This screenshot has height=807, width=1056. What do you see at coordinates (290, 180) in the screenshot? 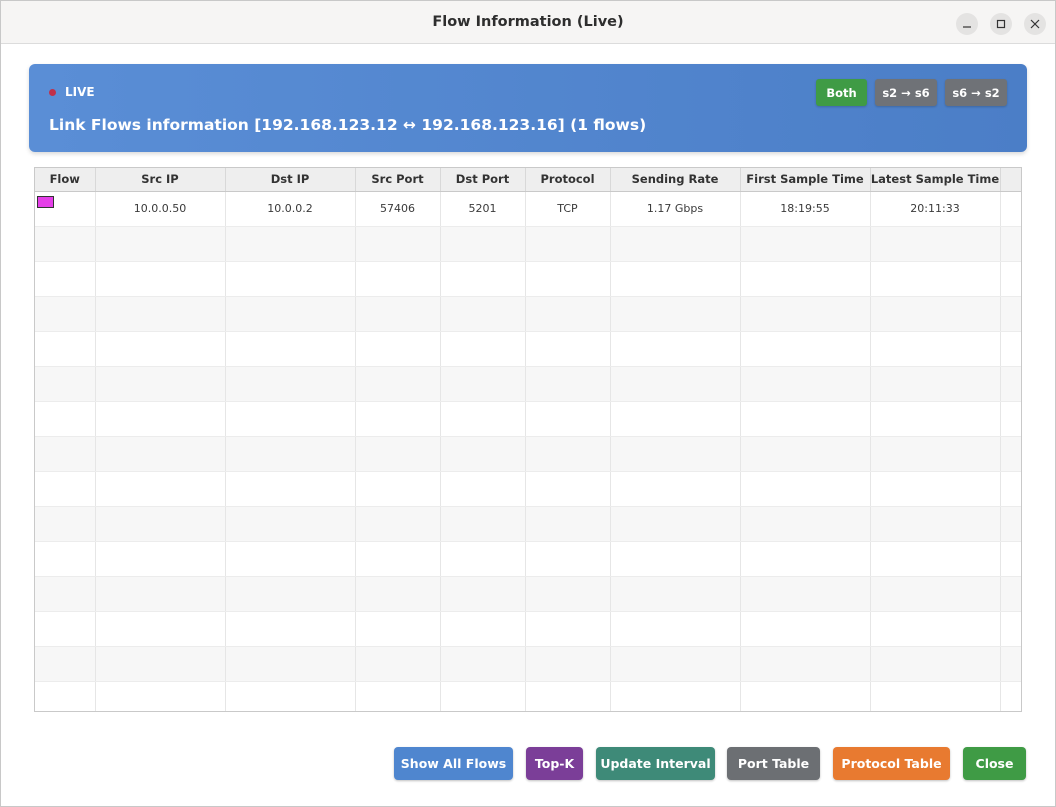
I see `column-header-dst-ip: Dst IP` at bounding box center [290, 180].